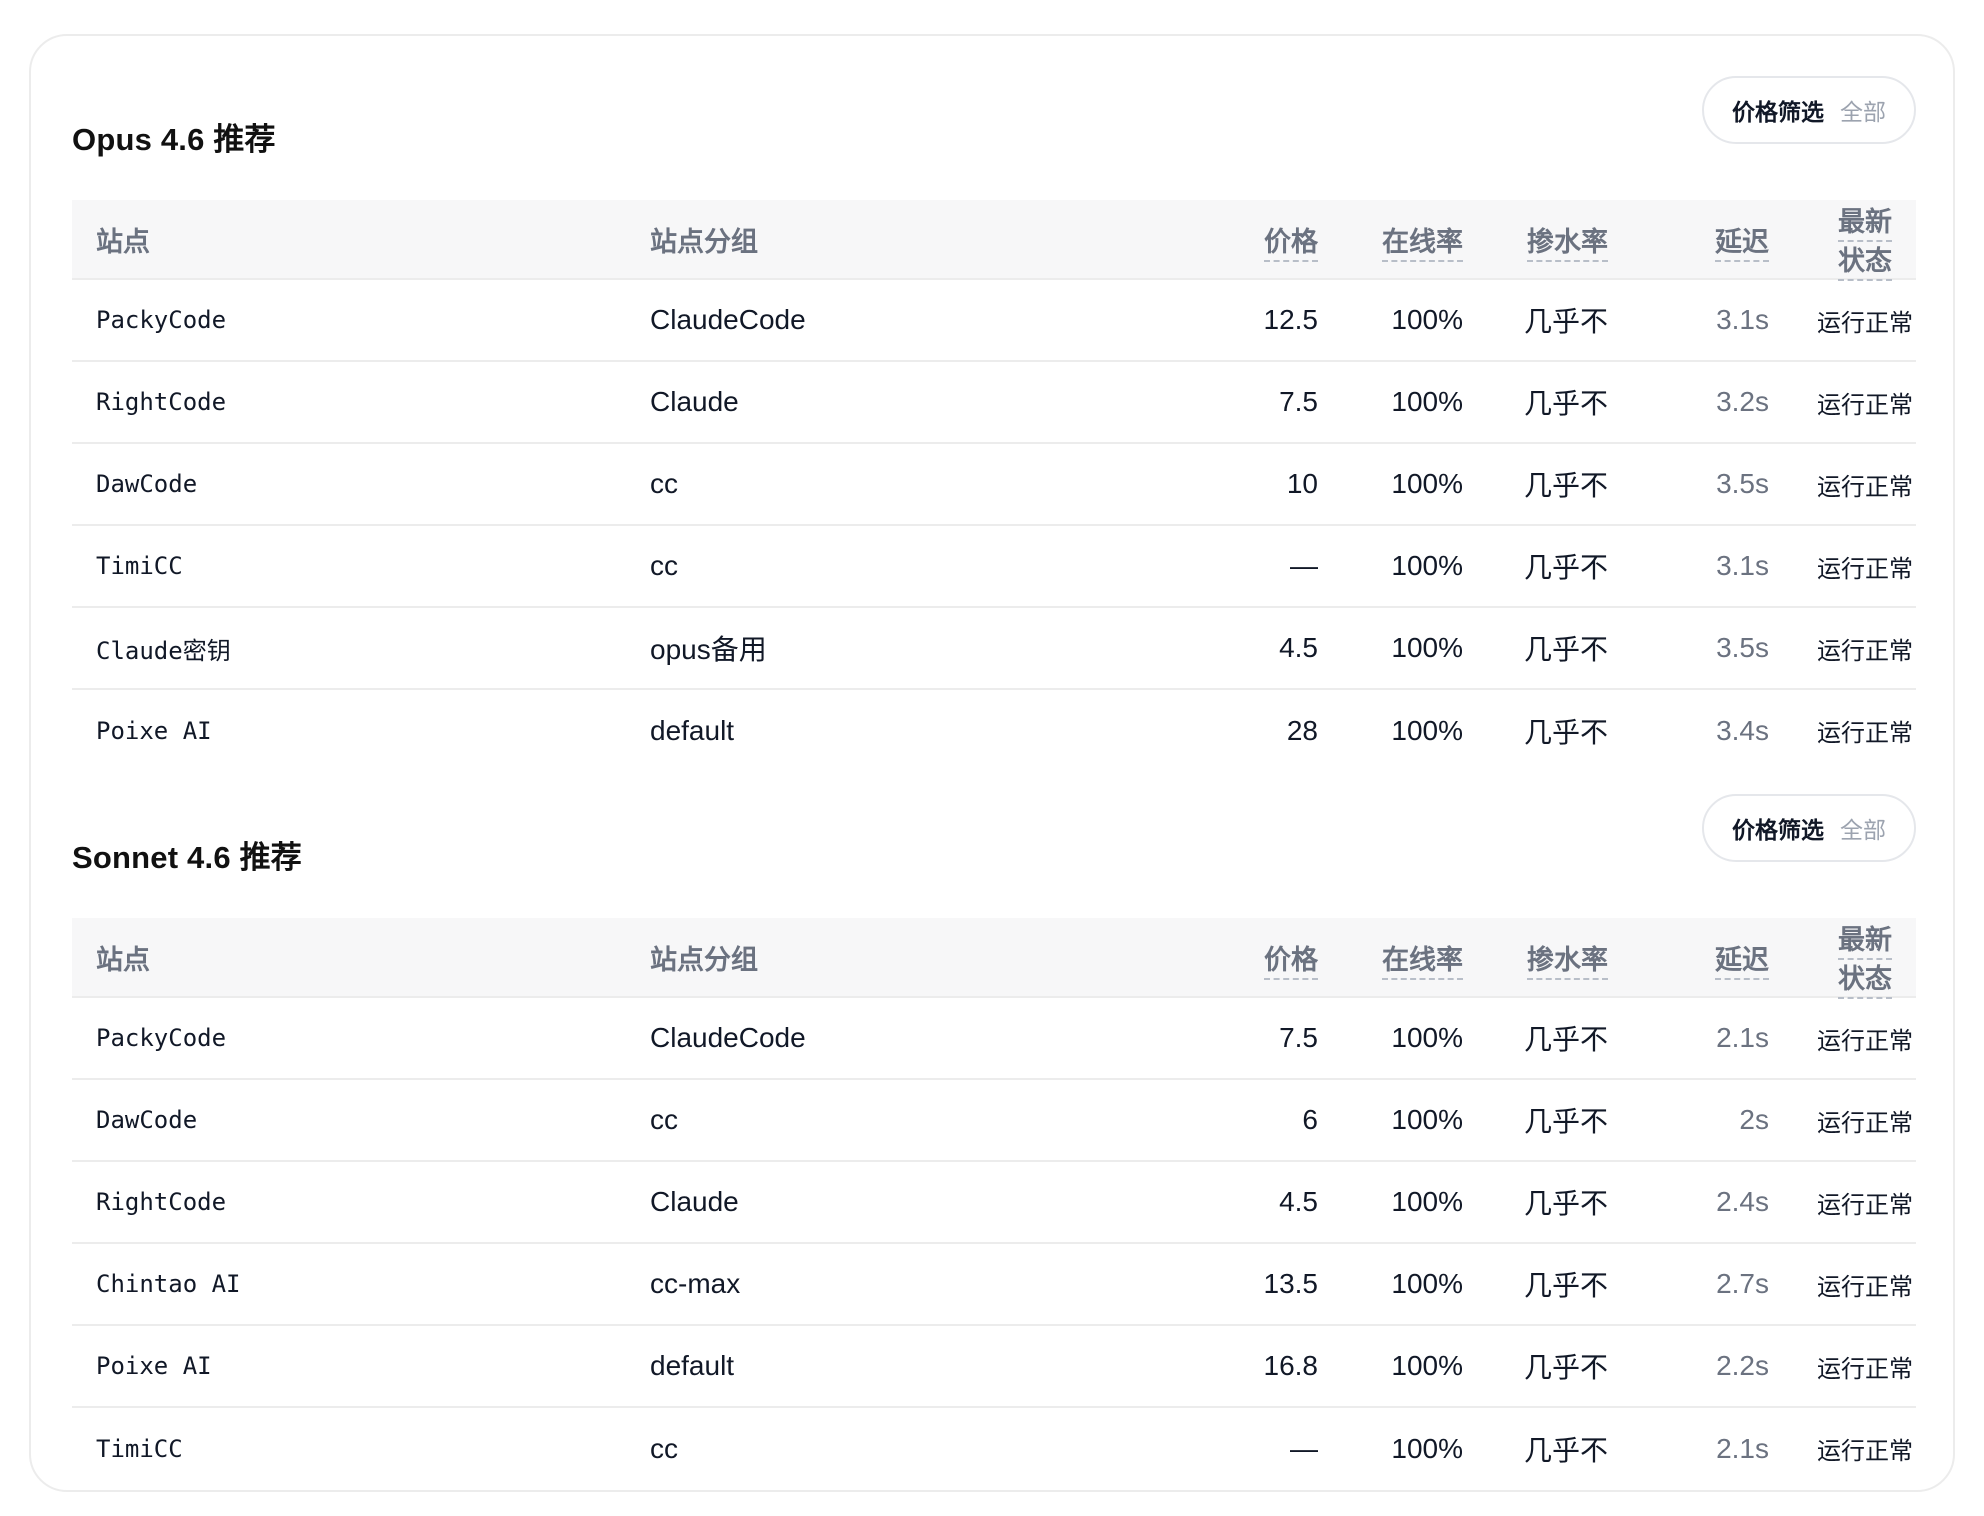 The width and height of the screenshot is (1984, 1516). I want to click on col-header-site: 站点, so click(349, 240).